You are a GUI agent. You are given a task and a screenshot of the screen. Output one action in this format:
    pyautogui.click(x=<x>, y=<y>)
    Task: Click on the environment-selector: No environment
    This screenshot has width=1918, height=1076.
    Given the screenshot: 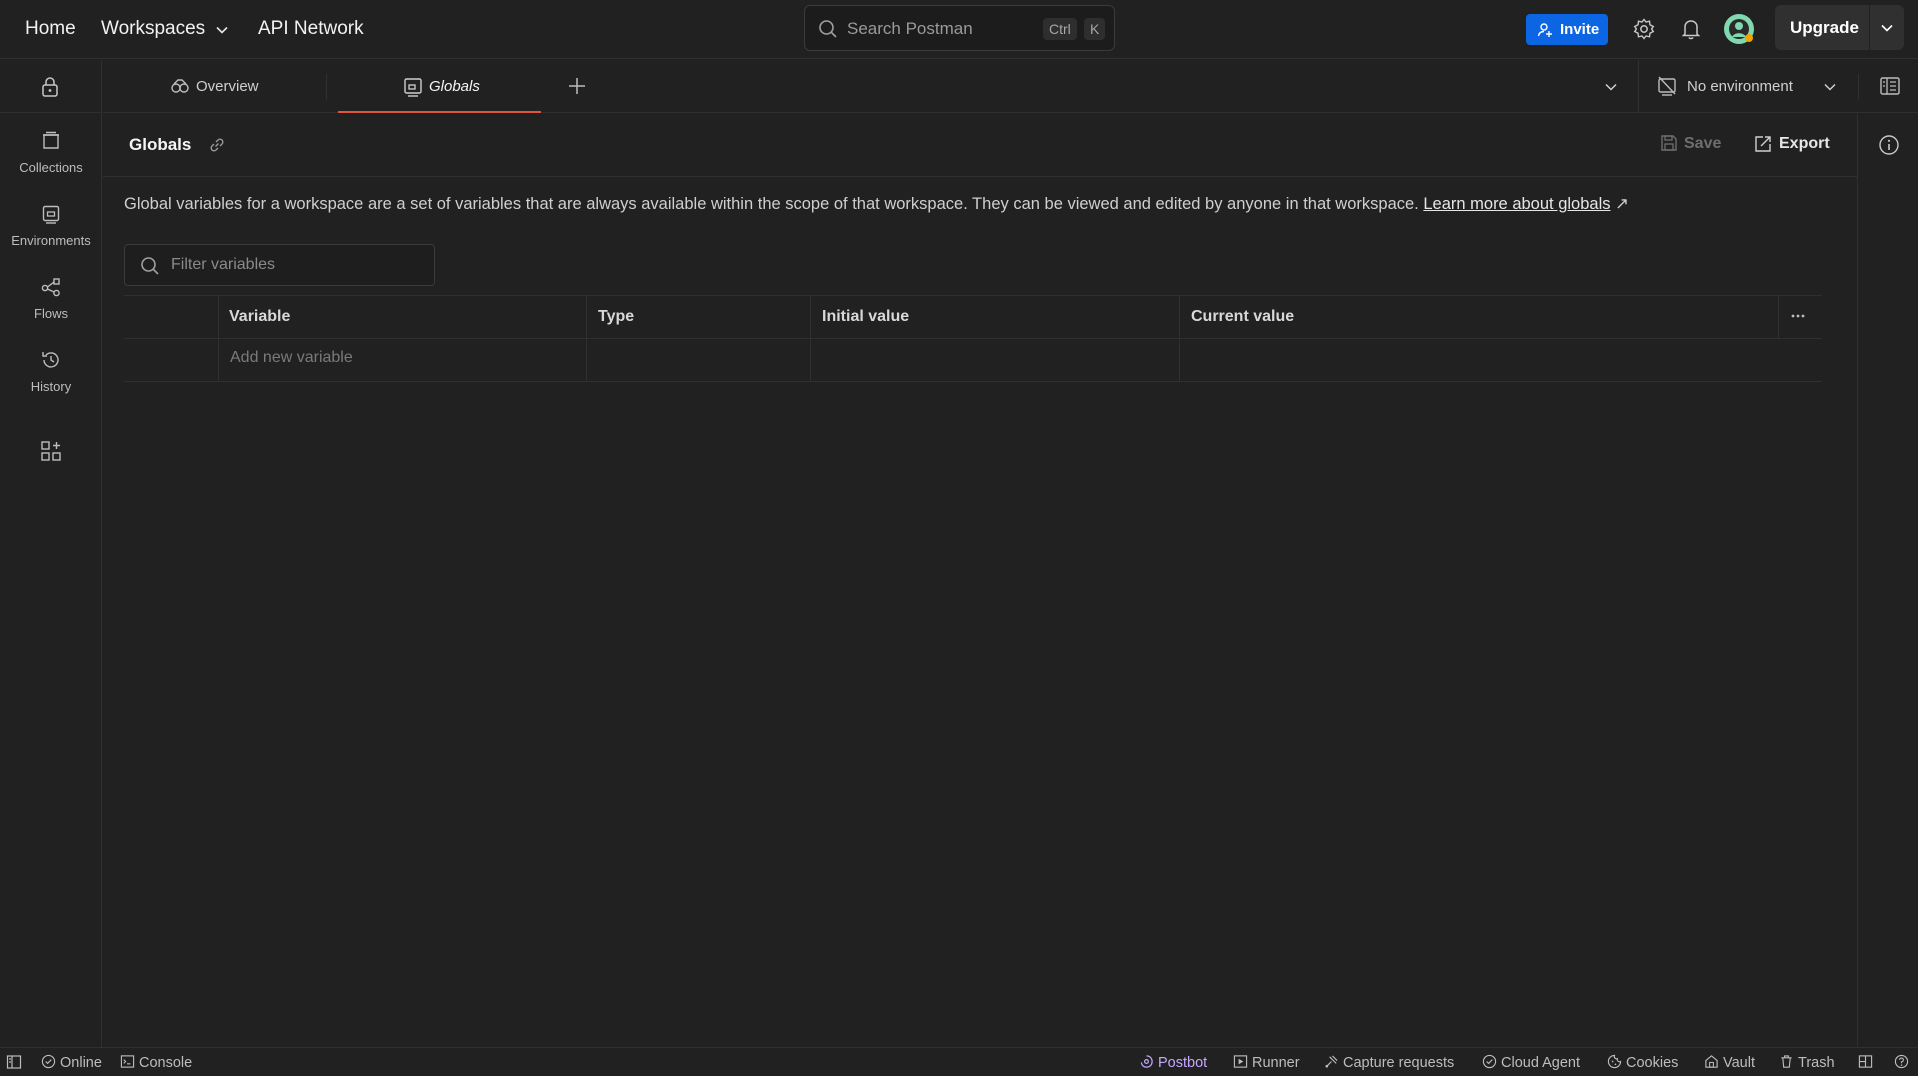 What is the action you would take?
    pyautogui.click(x=1746, y=86)
    